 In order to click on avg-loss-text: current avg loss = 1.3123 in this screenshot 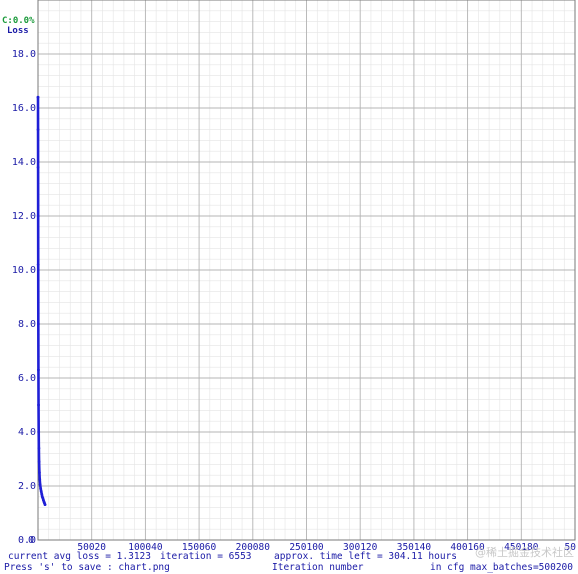, I will do `click(79, 556)`.